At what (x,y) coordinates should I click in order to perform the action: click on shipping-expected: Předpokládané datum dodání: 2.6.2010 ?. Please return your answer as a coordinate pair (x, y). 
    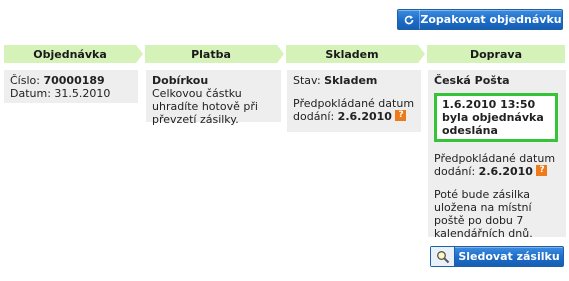
    Looking at the image, I should click on (497, 165).